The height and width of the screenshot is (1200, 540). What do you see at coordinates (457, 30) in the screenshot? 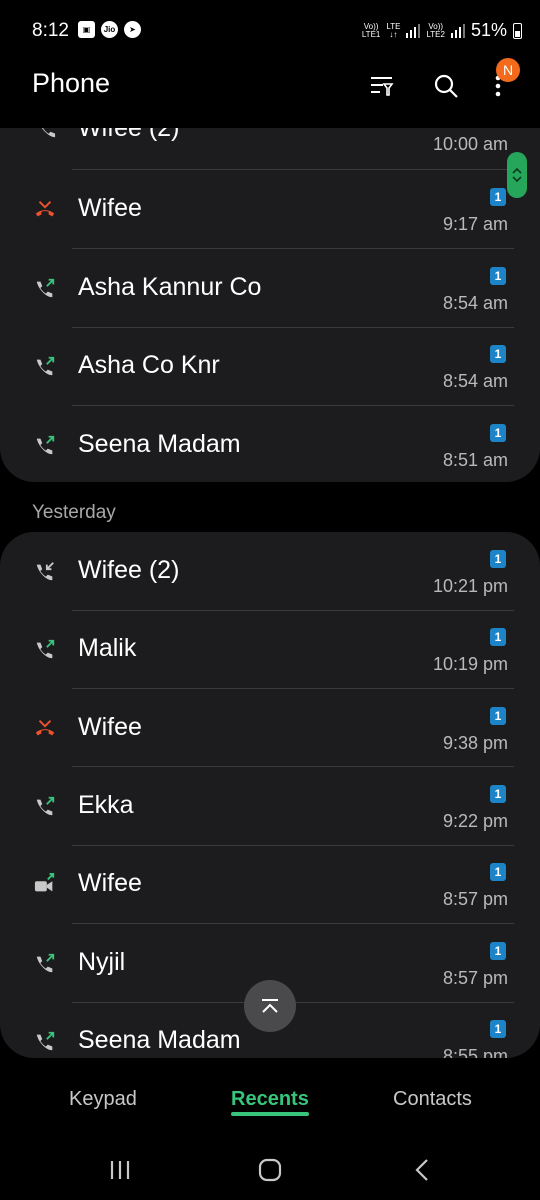
I see `signal2-icon` at bounding box center [457, 30].